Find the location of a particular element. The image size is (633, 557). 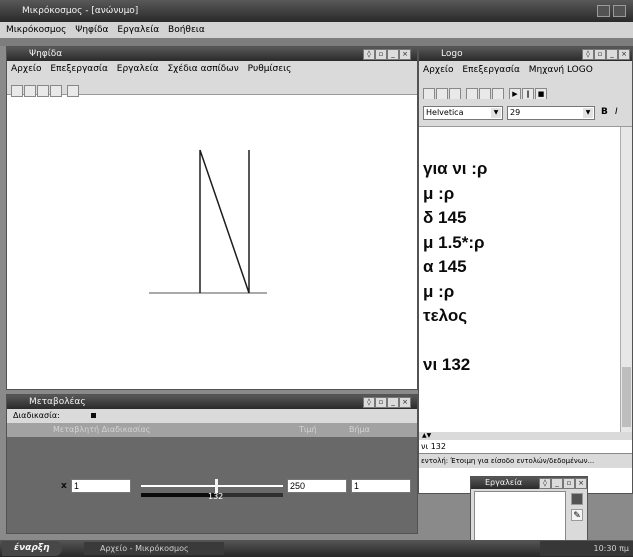

tools-lock-button: ◊ is located at coordinates (545, 483).